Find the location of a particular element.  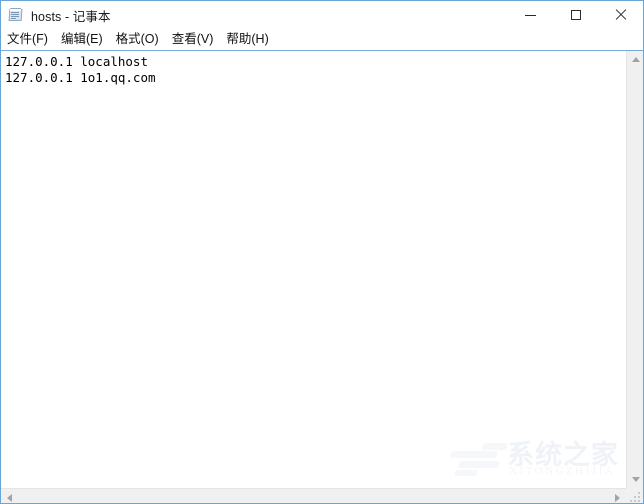

close-icon is located at coordinates (621, 15).